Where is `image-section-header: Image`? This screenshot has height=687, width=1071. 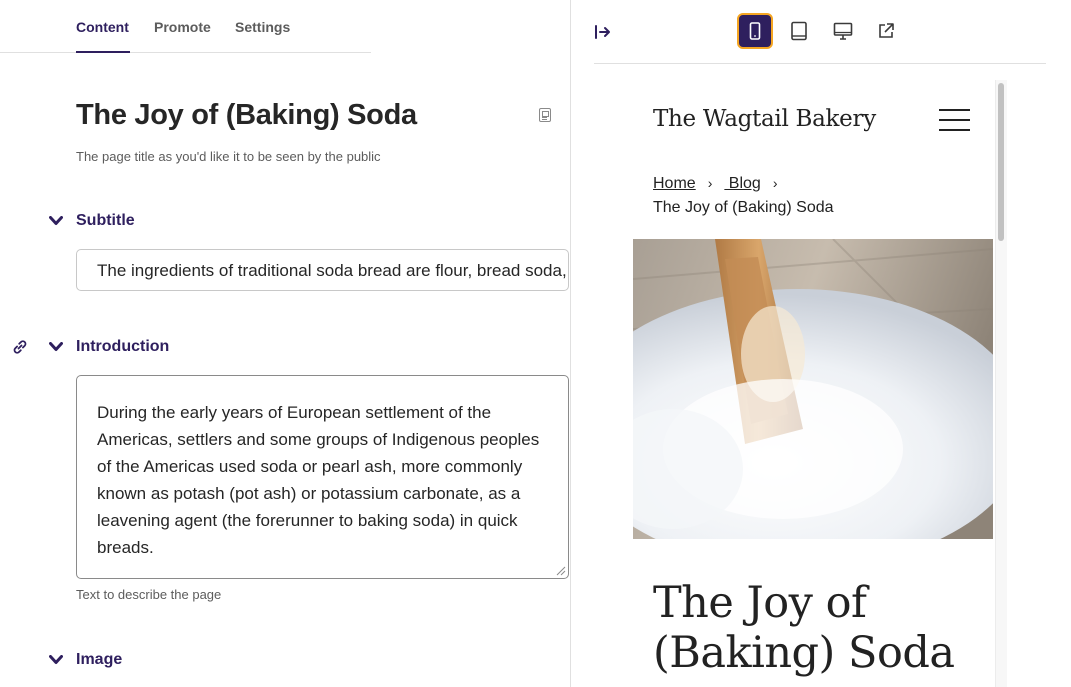
image-section-header: Image is located at coordinates (85, 660).